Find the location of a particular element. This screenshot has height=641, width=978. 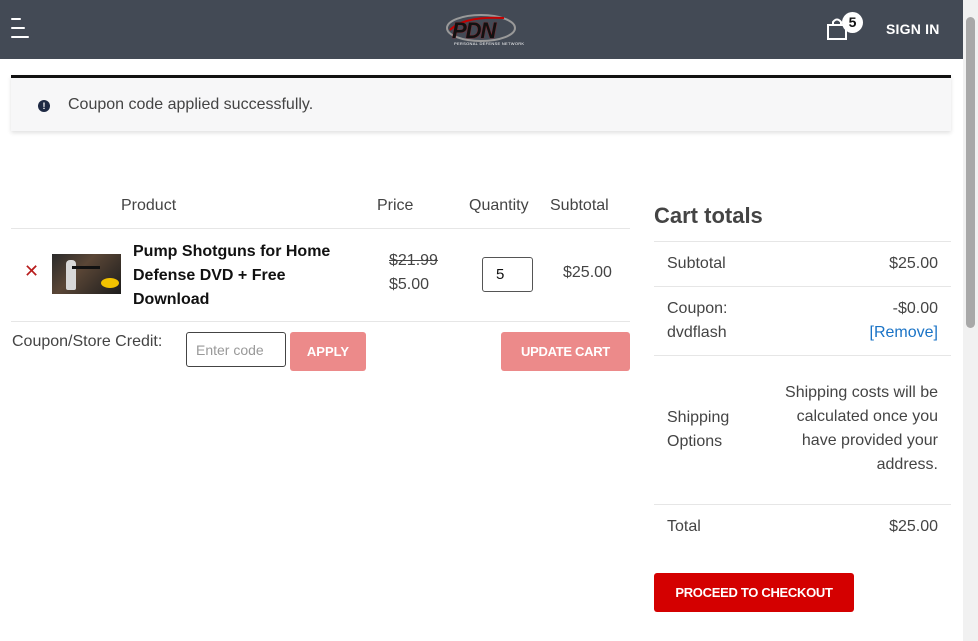

cart-totals-title: Cart totals is located at coordinates (708, 215).